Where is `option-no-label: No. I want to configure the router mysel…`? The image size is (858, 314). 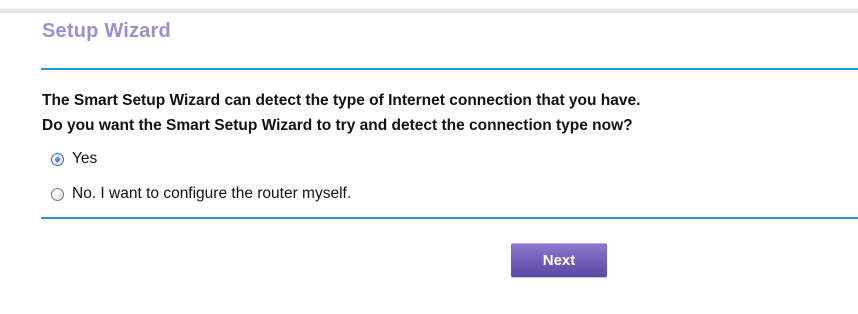 option-no-label: No. I want to configure the router mysel… is located at coordinates (212, 193).